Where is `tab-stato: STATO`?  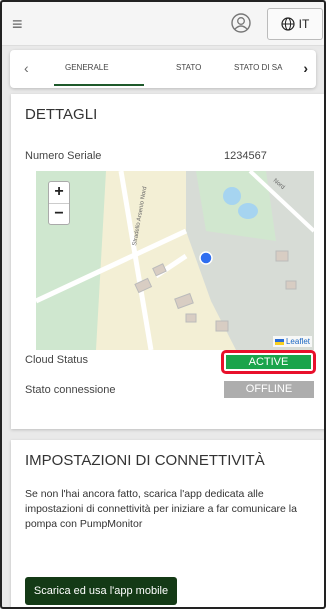
tab-stato: STATO is located at coordinates (188, 67).